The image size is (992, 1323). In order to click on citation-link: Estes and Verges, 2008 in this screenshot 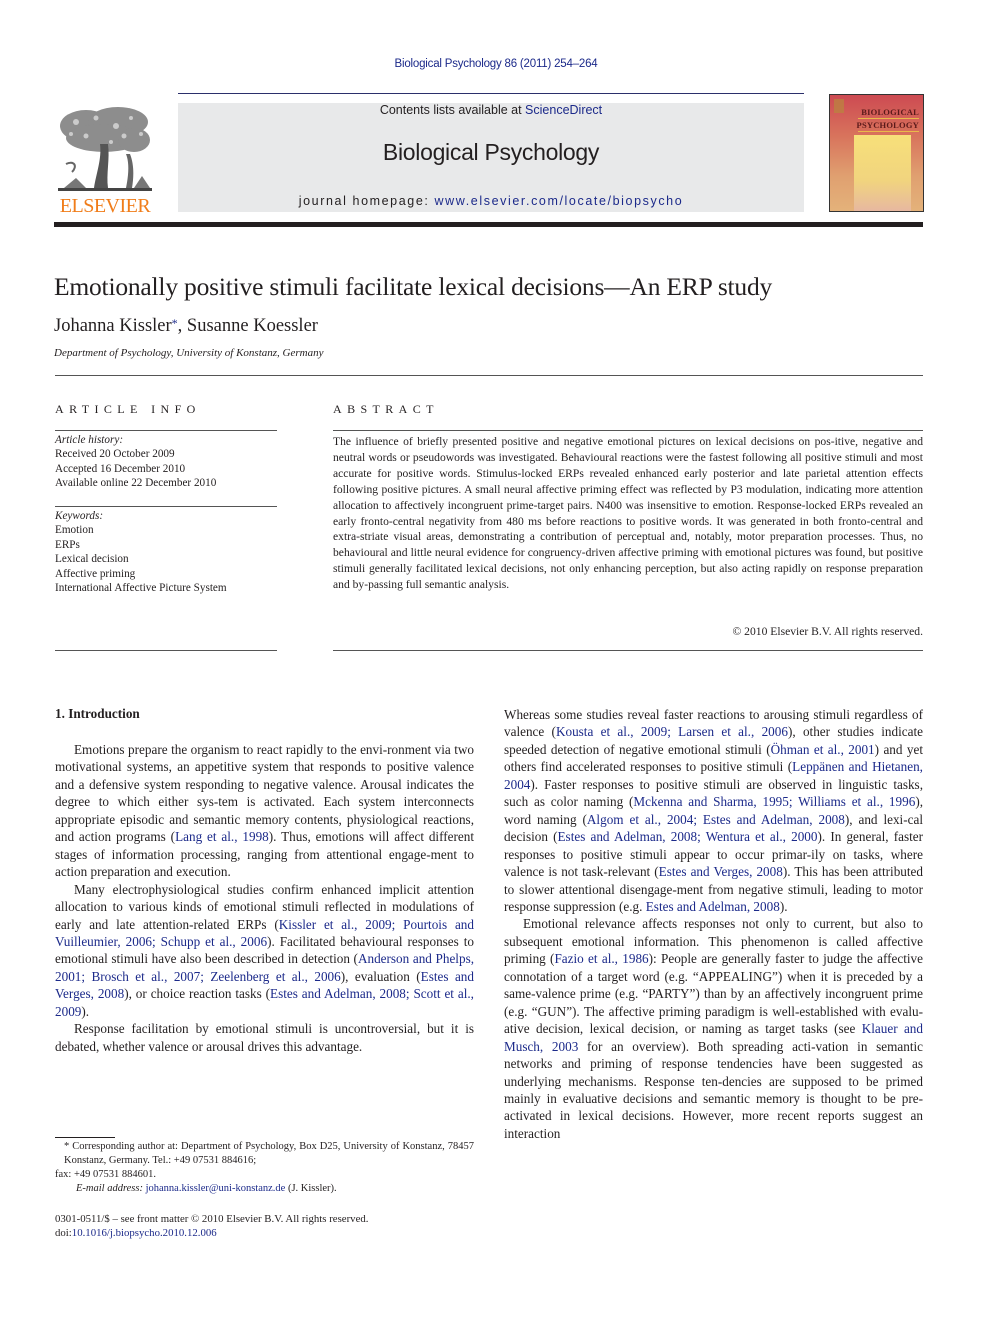, I will do `click(721, 871)`.